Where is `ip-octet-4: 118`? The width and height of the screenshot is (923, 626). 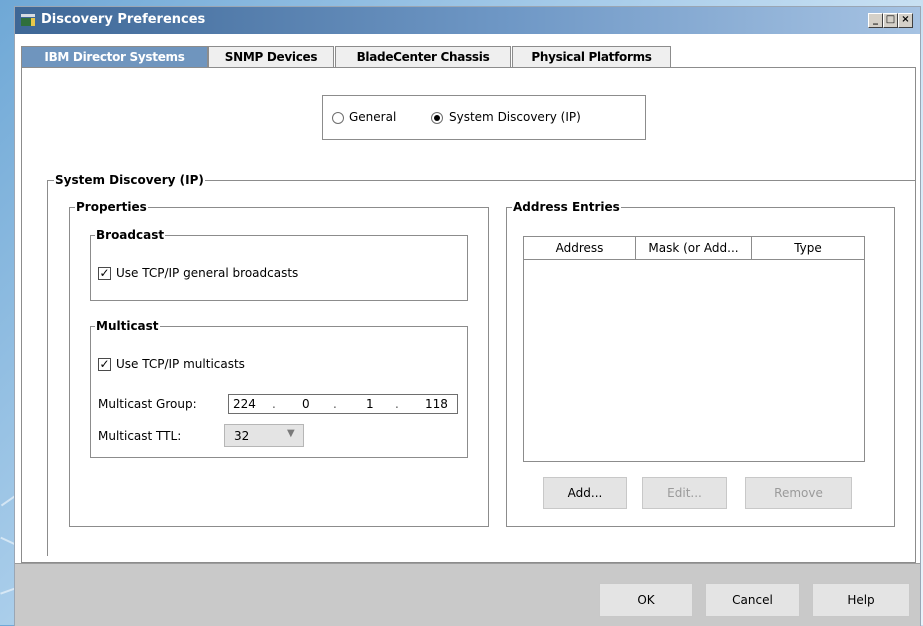
ip-octet-4: 118 is located at coordinates (436, 404).